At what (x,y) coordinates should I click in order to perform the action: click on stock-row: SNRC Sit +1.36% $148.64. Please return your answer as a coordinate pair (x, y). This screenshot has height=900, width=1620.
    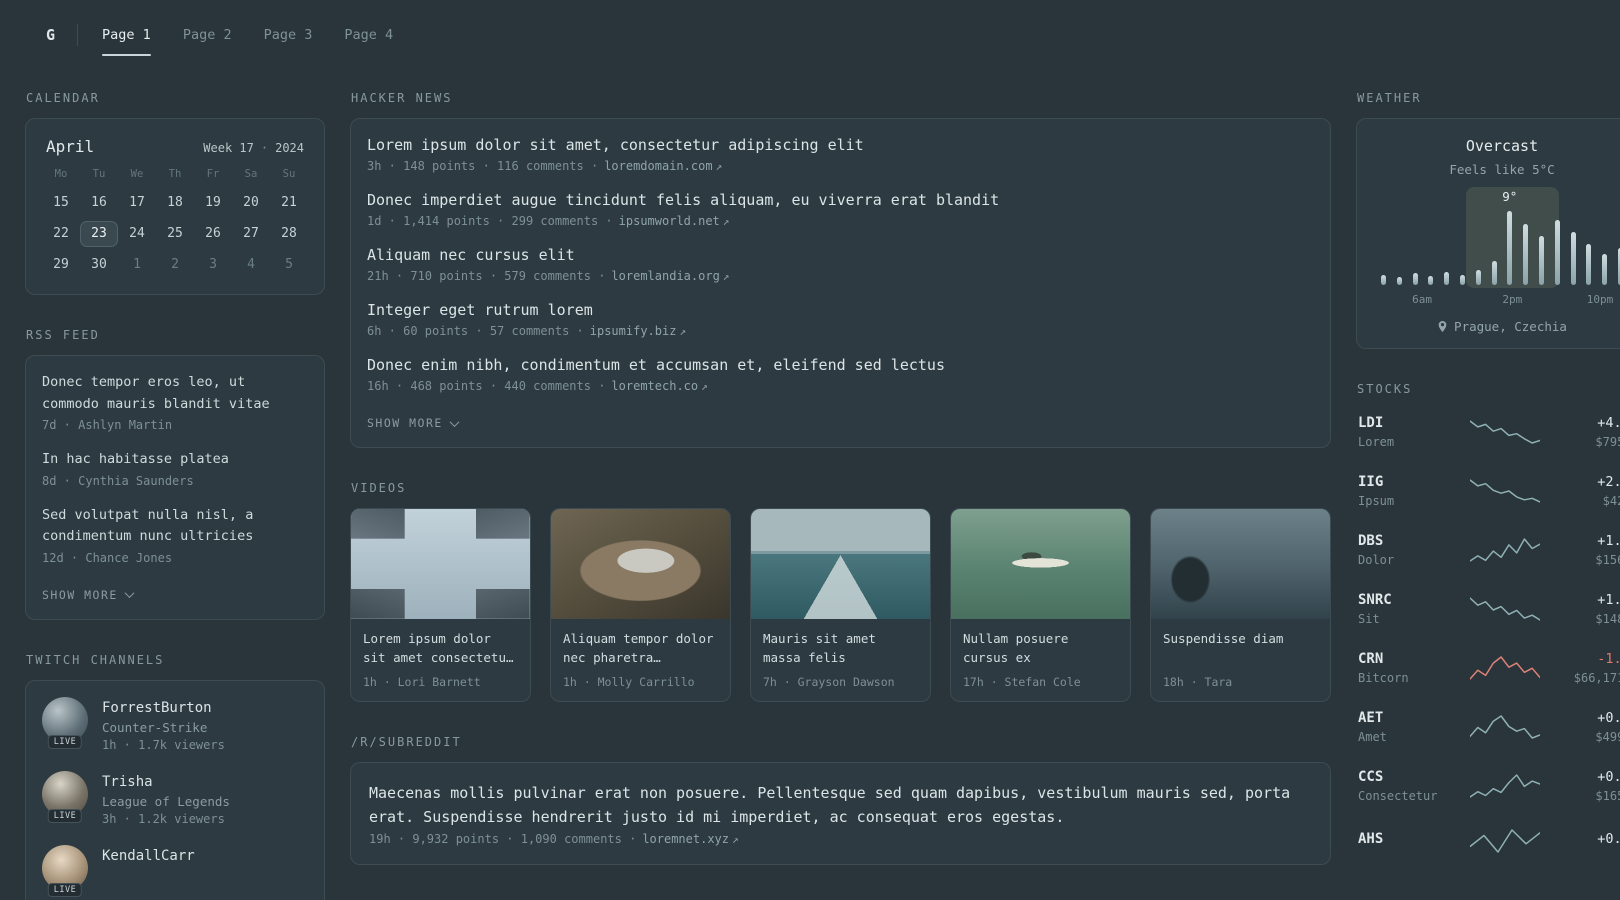
    Looking at the image, I should click on (1488, 609).